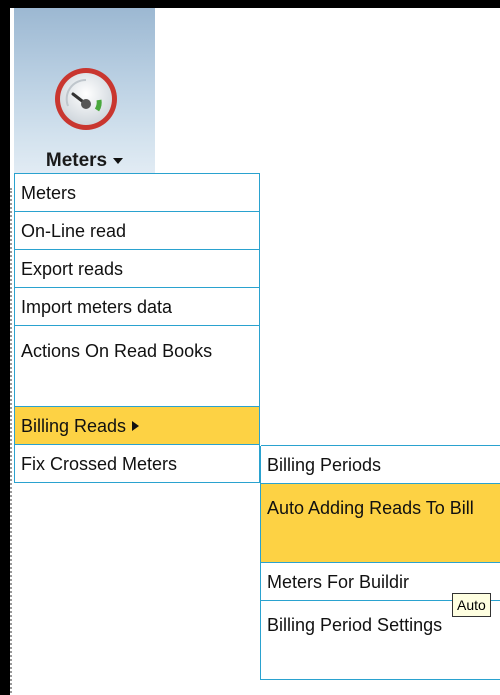 This screenshot has width=500, height=695. I want to click on menu-item-import-meters-data: Import meters data, so click(137, 306).